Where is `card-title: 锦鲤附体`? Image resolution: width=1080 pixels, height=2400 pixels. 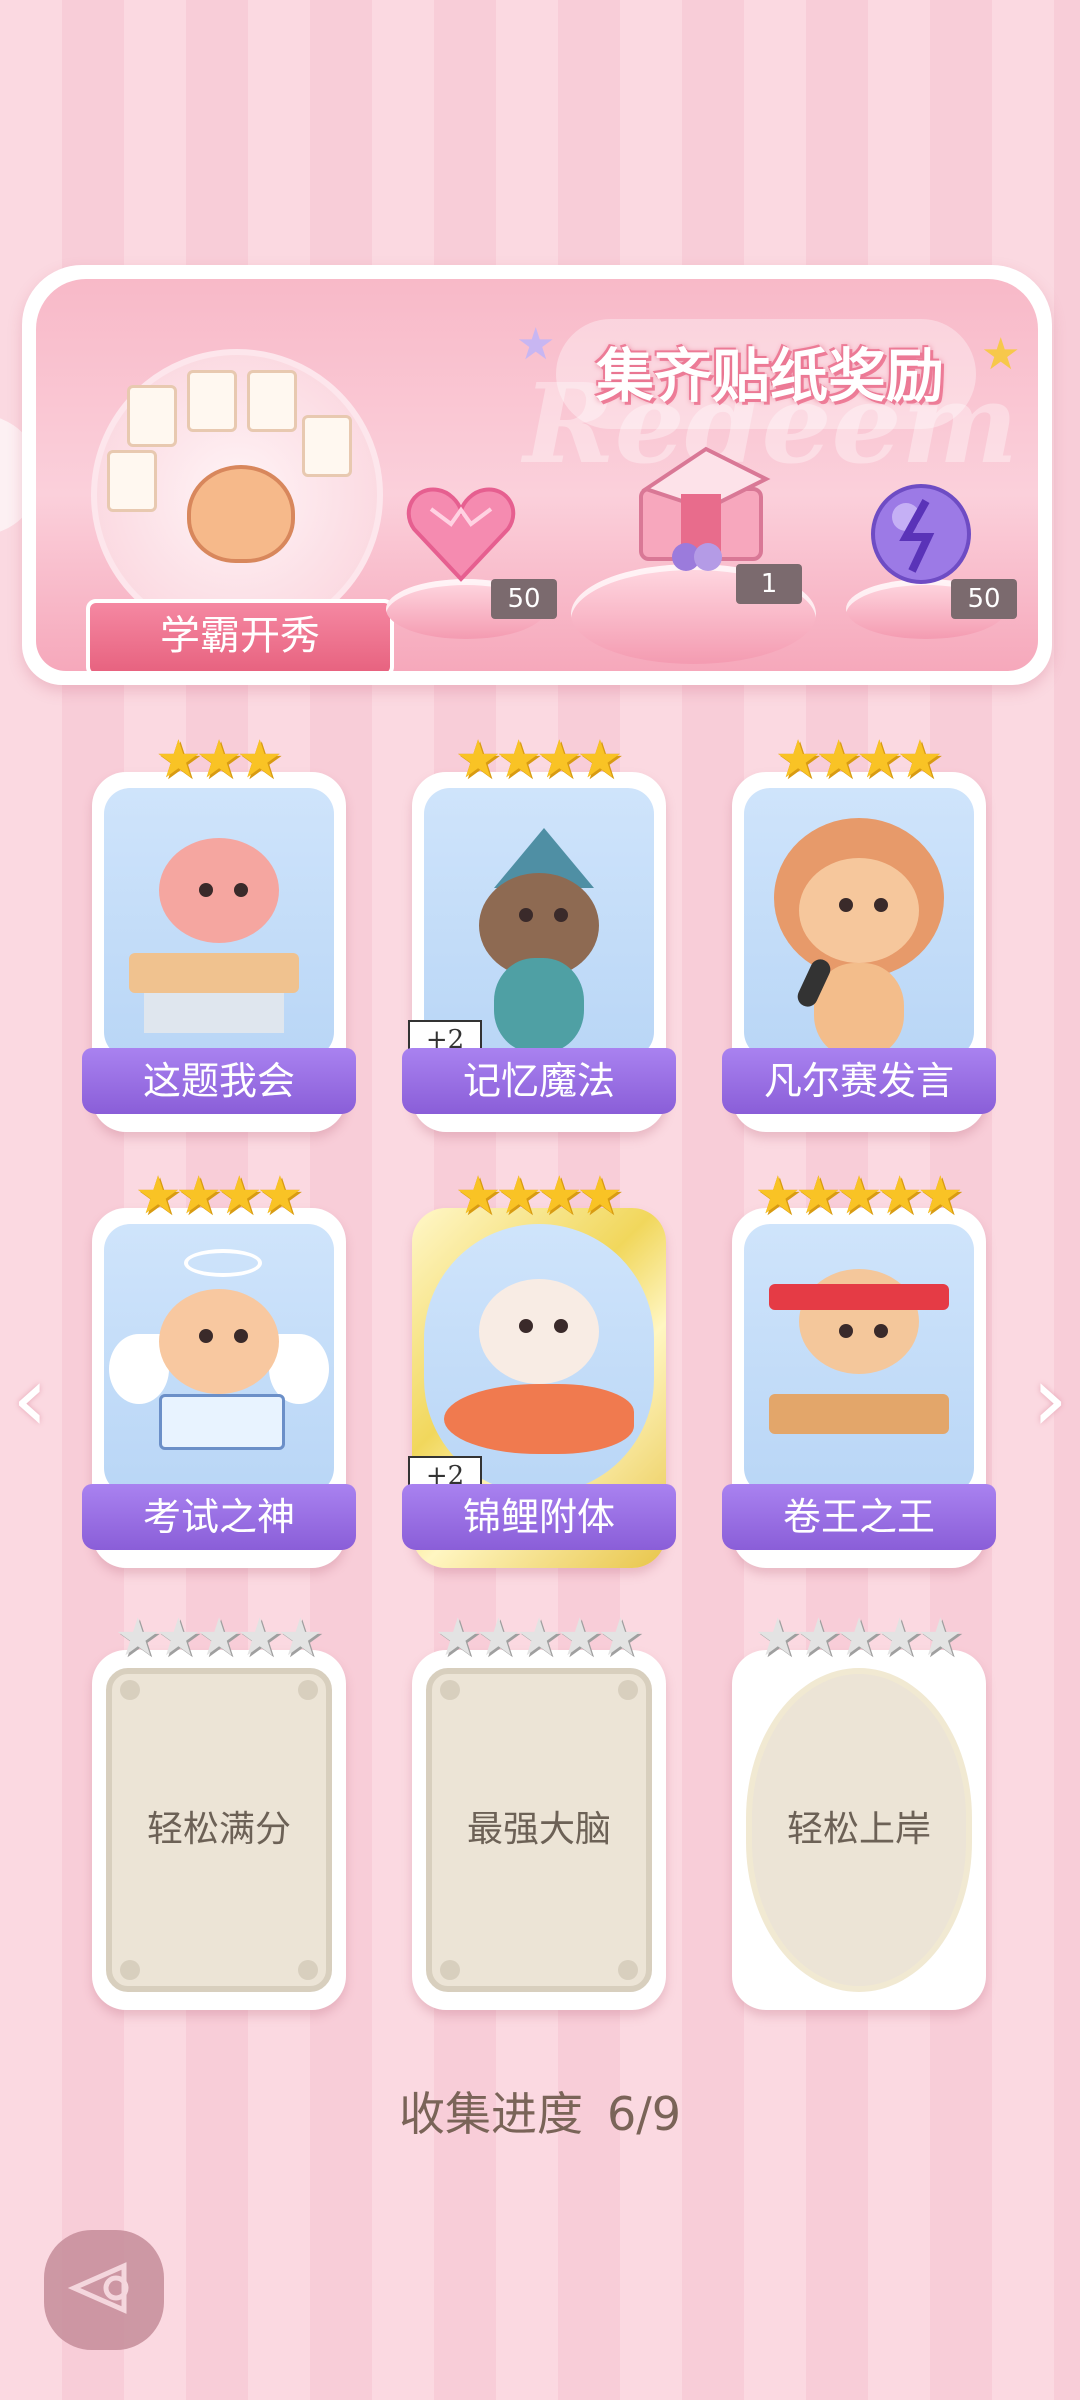
card-title: 锦鲤附体 is located at coordinates (539, 1517).